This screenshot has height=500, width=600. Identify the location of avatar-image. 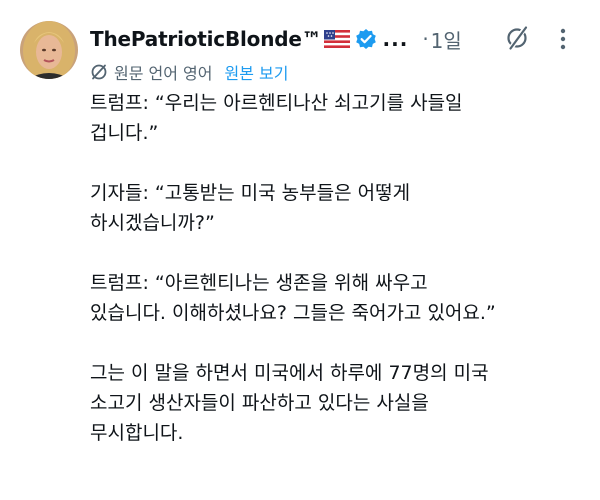
(49, 50).